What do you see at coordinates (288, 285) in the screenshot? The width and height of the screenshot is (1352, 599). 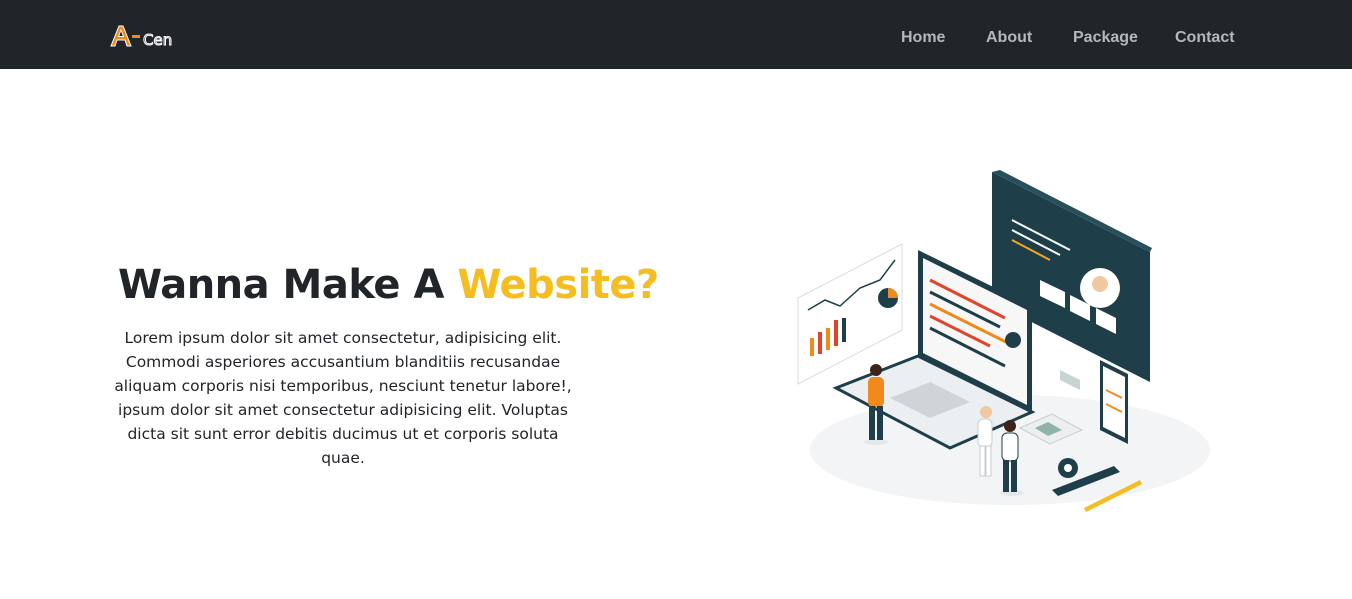 I see `hero-title-main: Wanna Make A` at bounding box center [288, 285].